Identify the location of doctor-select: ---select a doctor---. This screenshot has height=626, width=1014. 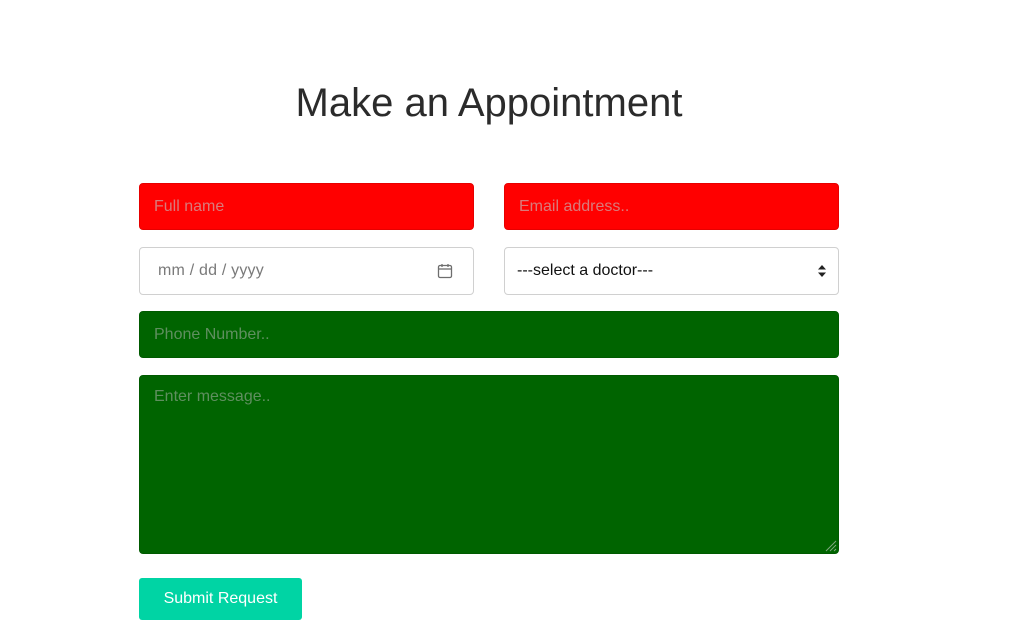
(671, 271).